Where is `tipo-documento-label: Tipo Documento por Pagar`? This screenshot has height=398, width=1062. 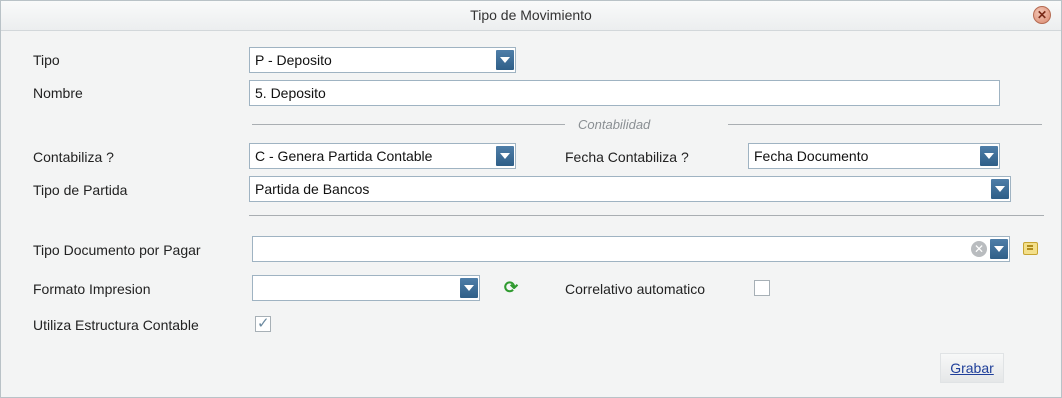
tipo-documento-label: Tipo Documento por Pagar is located at coordinates (117, 250).